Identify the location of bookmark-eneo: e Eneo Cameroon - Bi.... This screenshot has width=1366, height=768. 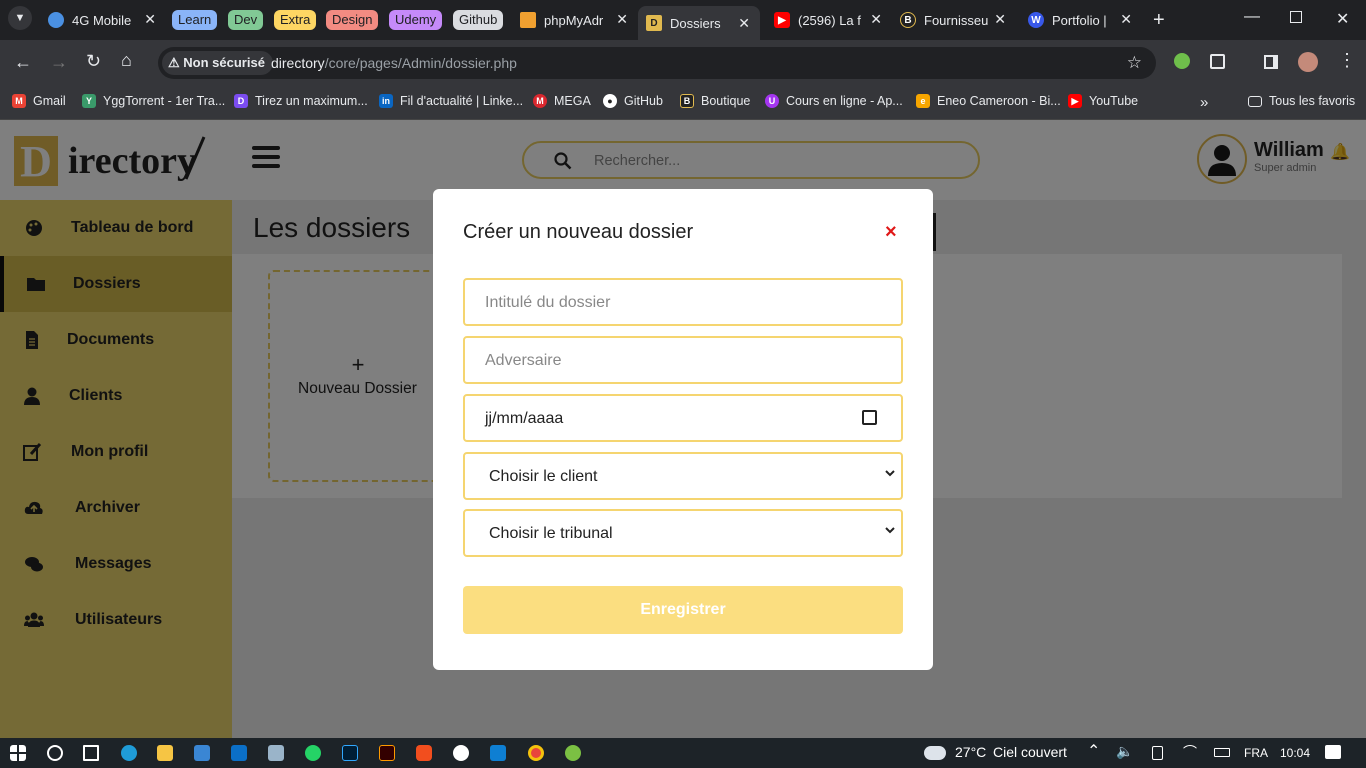
(988, 101).